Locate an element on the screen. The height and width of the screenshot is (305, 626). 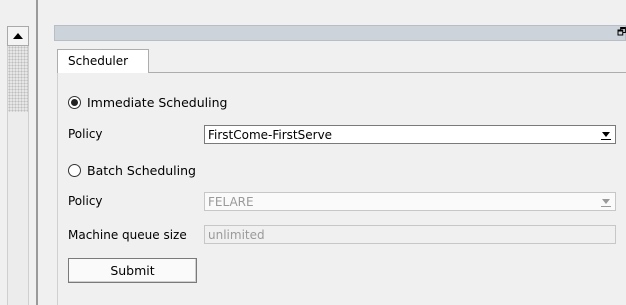
tab-scheduler: Scheduler is located at coordinates (103, 61).